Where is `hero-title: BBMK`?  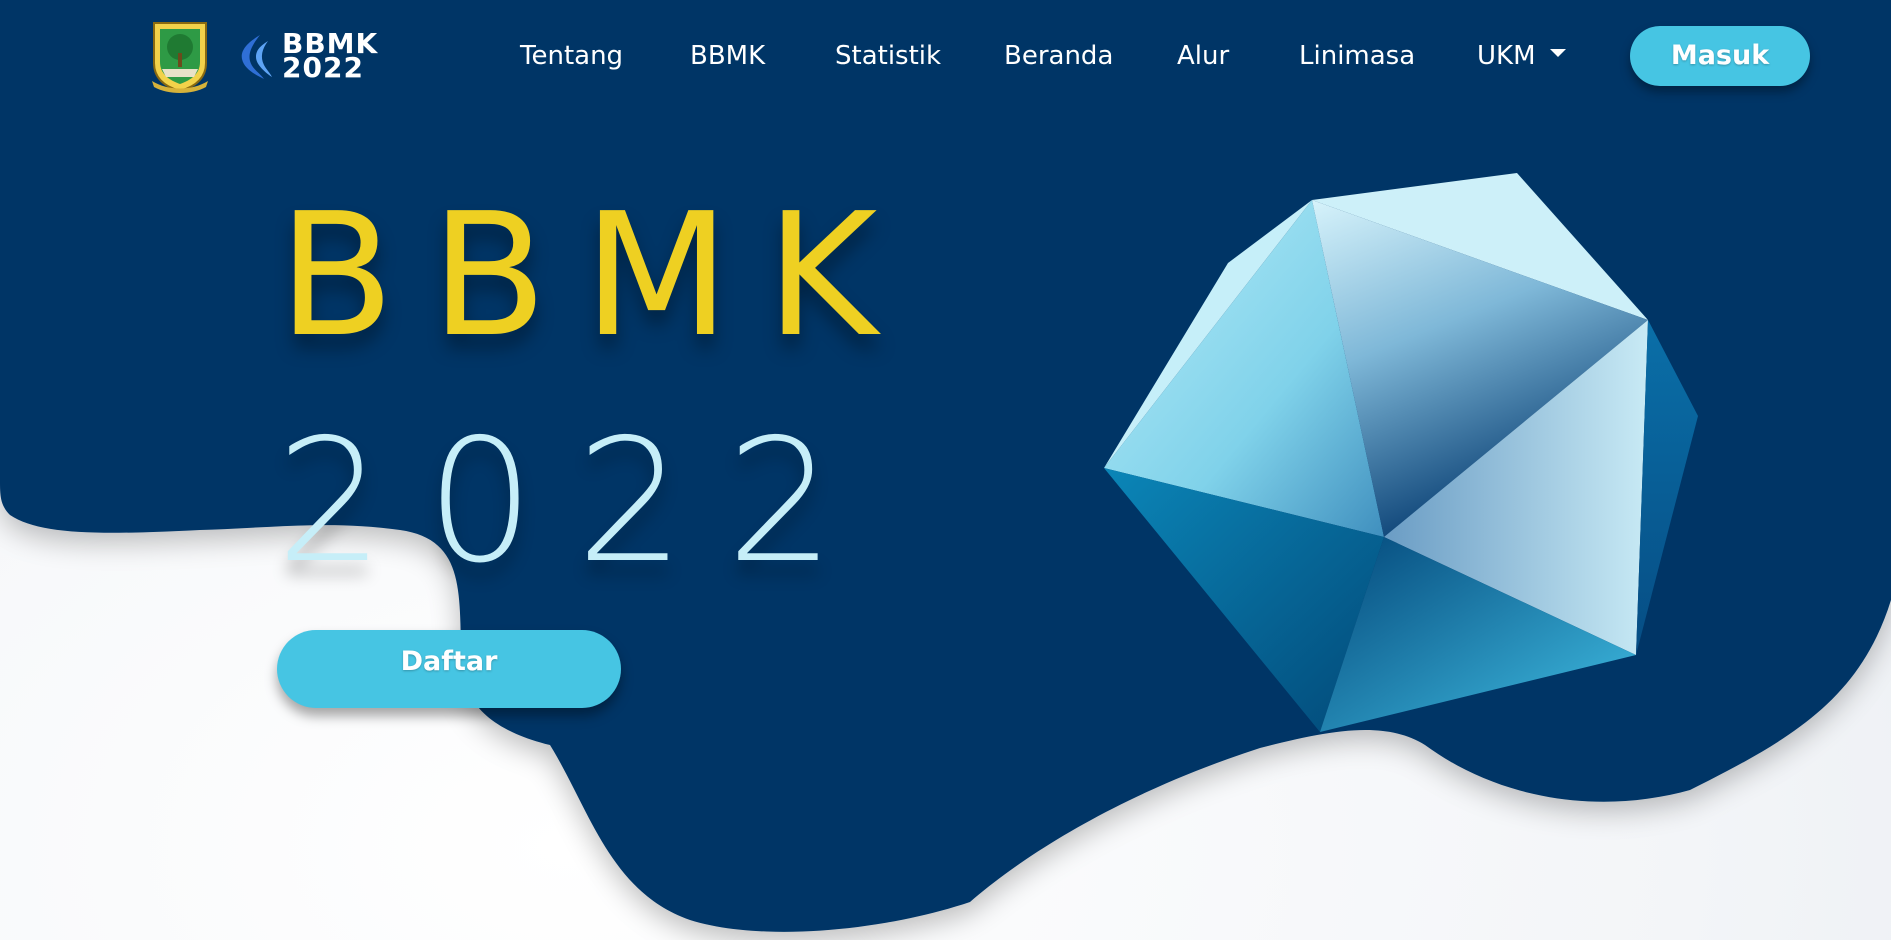
hero-title: BBMK is located at coordinates (596, 276).